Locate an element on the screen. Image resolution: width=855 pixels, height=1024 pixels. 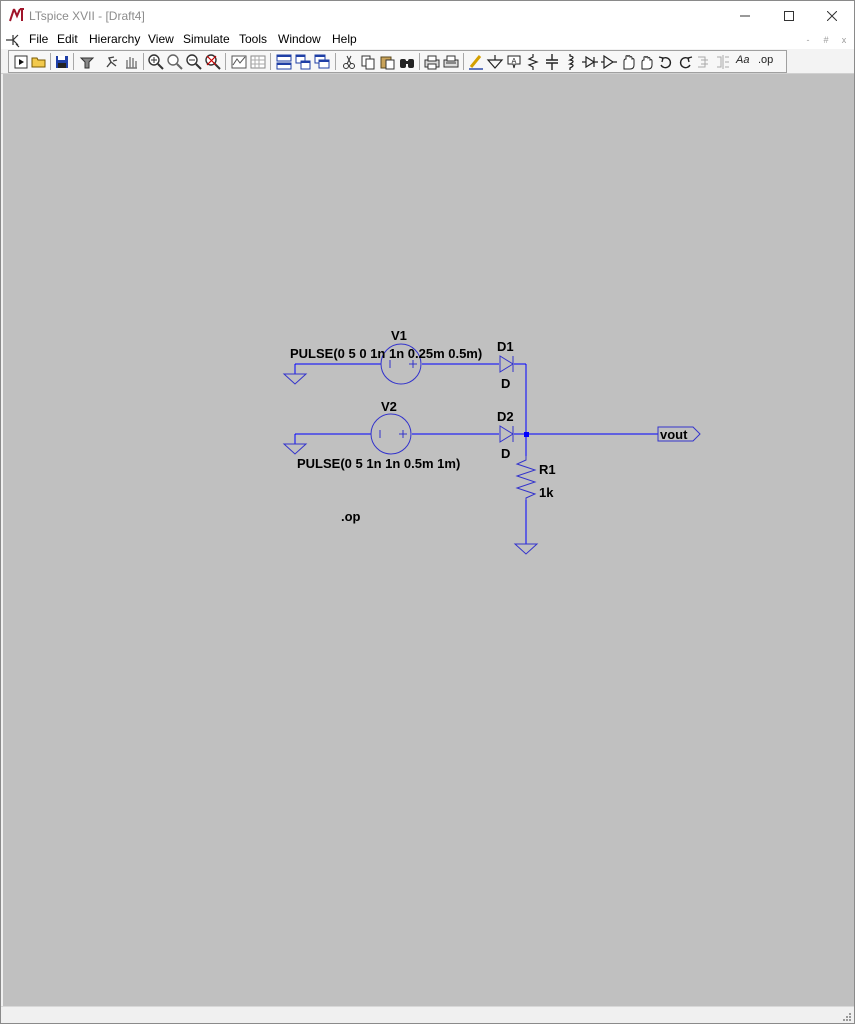
r1-value-label: 1k is located at coordinates (546, 492).